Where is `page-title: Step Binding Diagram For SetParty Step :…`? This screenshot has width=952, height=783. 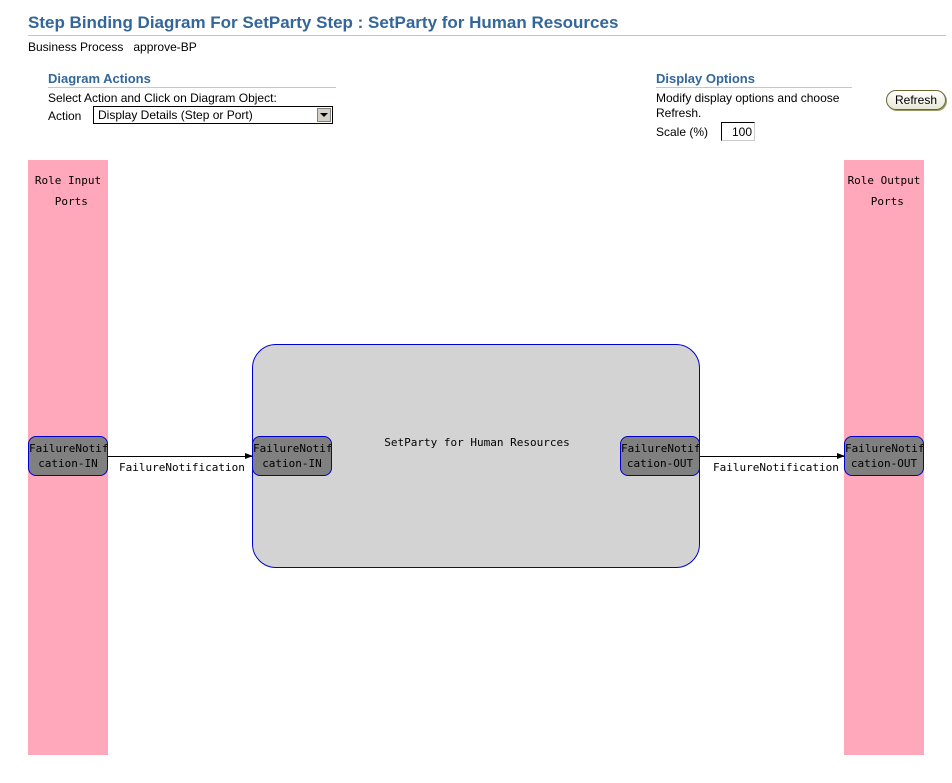
page-title: Step Binding Diagram For SetParty Step :… is located at coordinates (323, 22).